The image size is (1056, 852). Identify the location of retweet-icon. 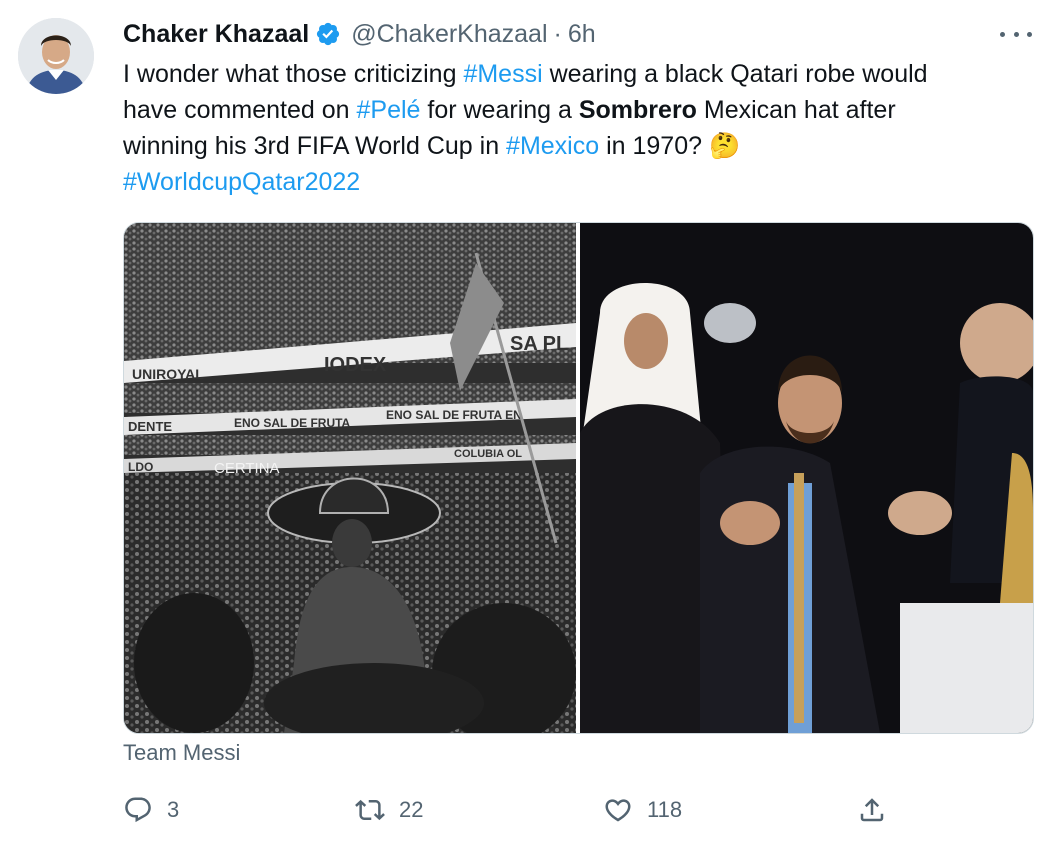
(370, 810).